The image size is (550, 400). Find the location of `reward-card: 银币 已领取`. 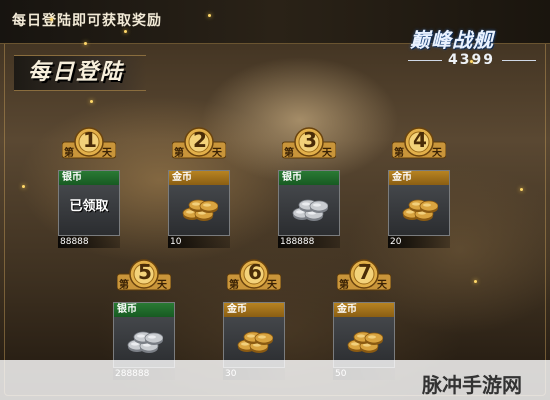

reward-card: 银币 已领取 is located at coordinates (89, 203).